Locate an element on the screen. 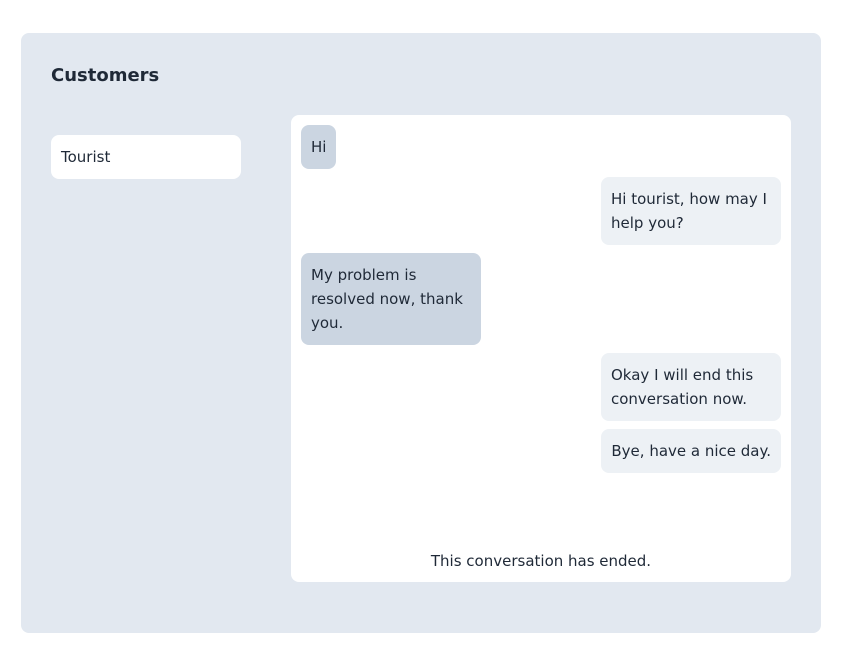  message-bubble-customer: Hi is located at coordinates (319, 147).